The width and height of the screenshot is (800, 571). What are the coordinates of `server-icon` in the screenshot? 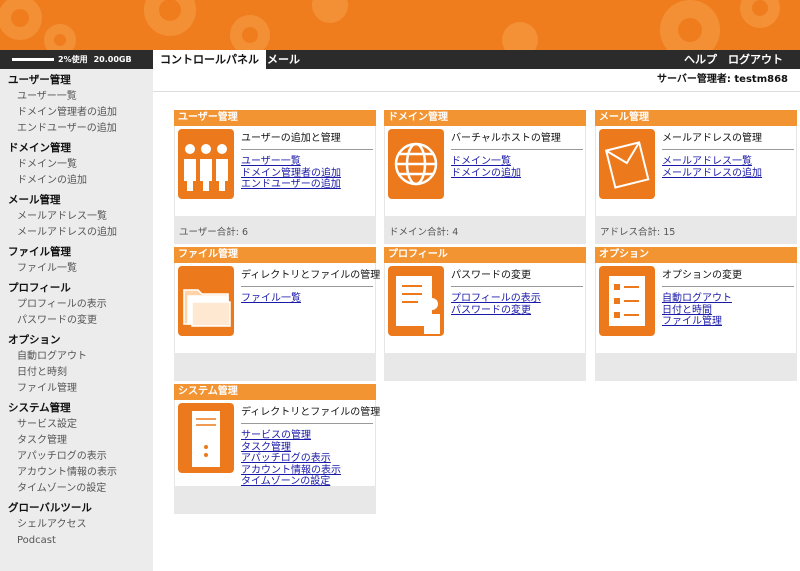 It's located at (206, 438).